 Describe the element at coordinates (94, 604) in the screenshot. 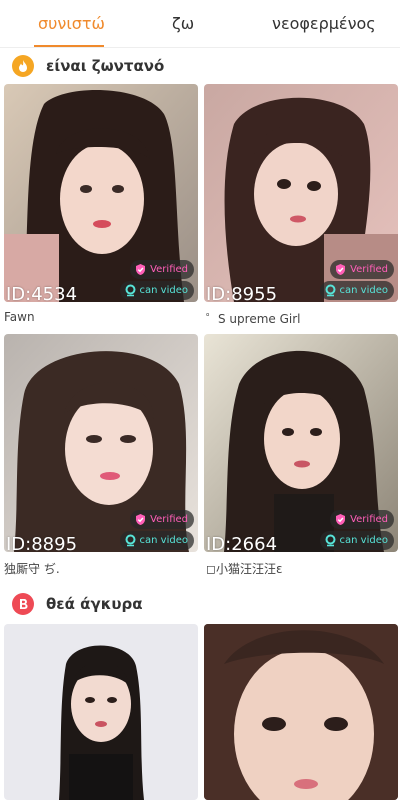

I see `section-title: θεά άγκυρα` at that location.